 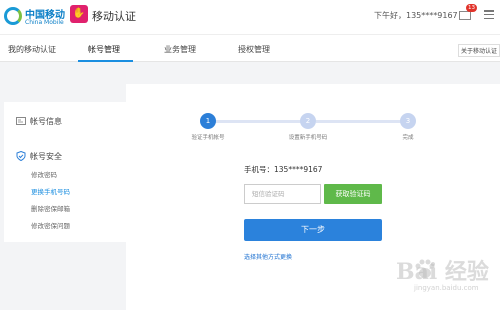 What do you see at coordinates (446, 288) in the screenshot?
I see `watermark-url: jingyan.baidu.com` at bounding box center [446, 288].